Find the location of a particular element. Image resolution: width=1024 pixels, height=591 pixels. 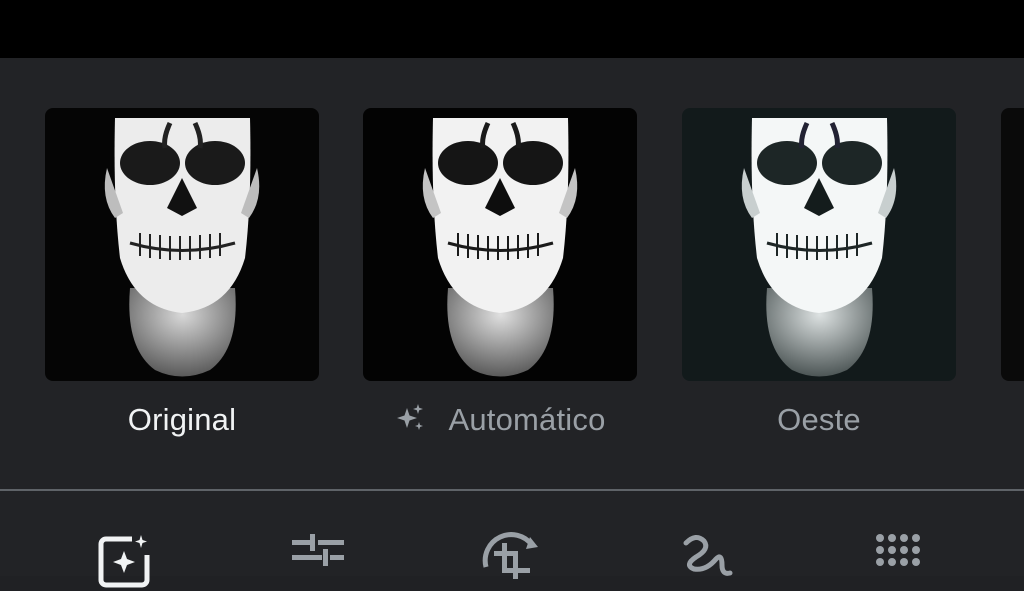

filter-auto: Automático is located at coordinates (500, 272).